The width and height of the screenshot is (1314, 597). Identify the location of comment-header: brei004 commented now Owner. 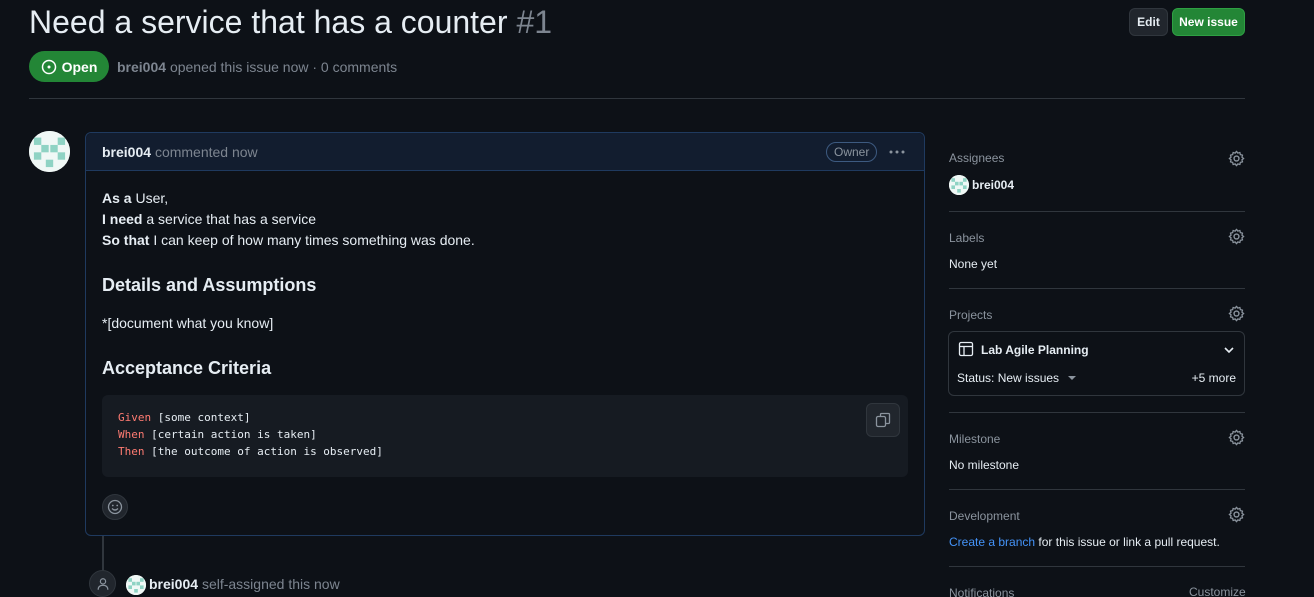
(505, 152).